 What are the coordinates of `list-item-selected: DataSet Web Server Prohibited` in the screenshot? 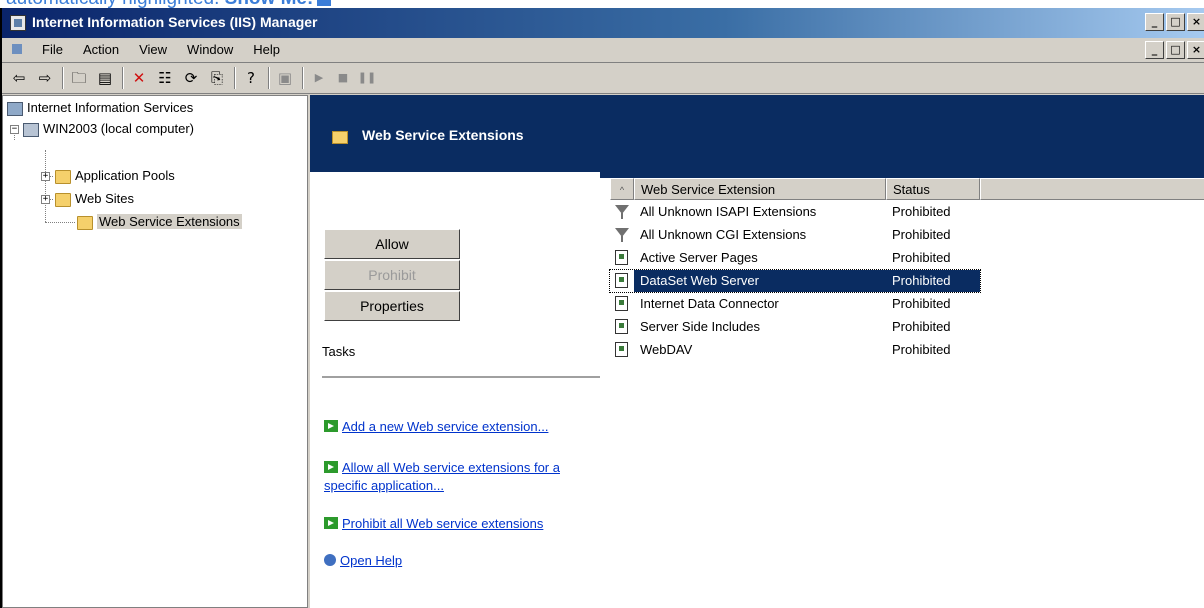 It's located at (795, 281).